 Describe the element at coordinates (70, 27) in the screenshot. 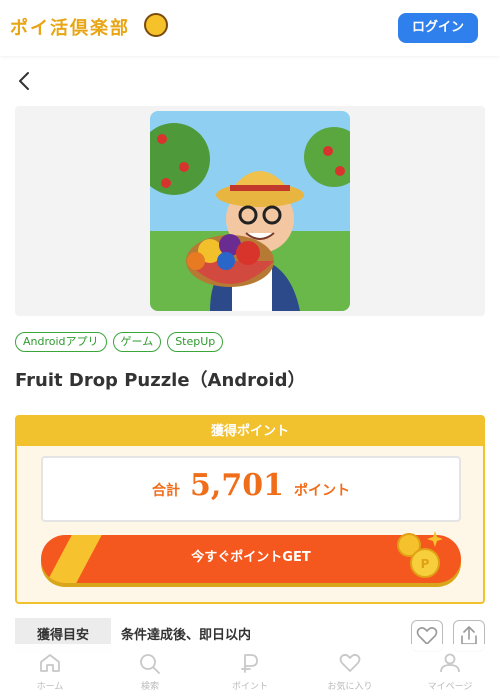

I see `site-logo: ポイ活倶楽部` at that location.